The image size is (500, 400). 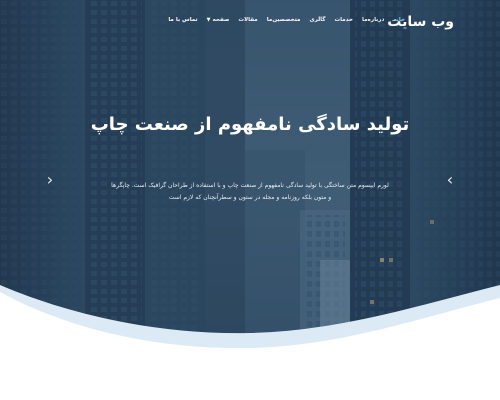 I want to click on nav-item-home: خانه, so click(x=399, y=20).